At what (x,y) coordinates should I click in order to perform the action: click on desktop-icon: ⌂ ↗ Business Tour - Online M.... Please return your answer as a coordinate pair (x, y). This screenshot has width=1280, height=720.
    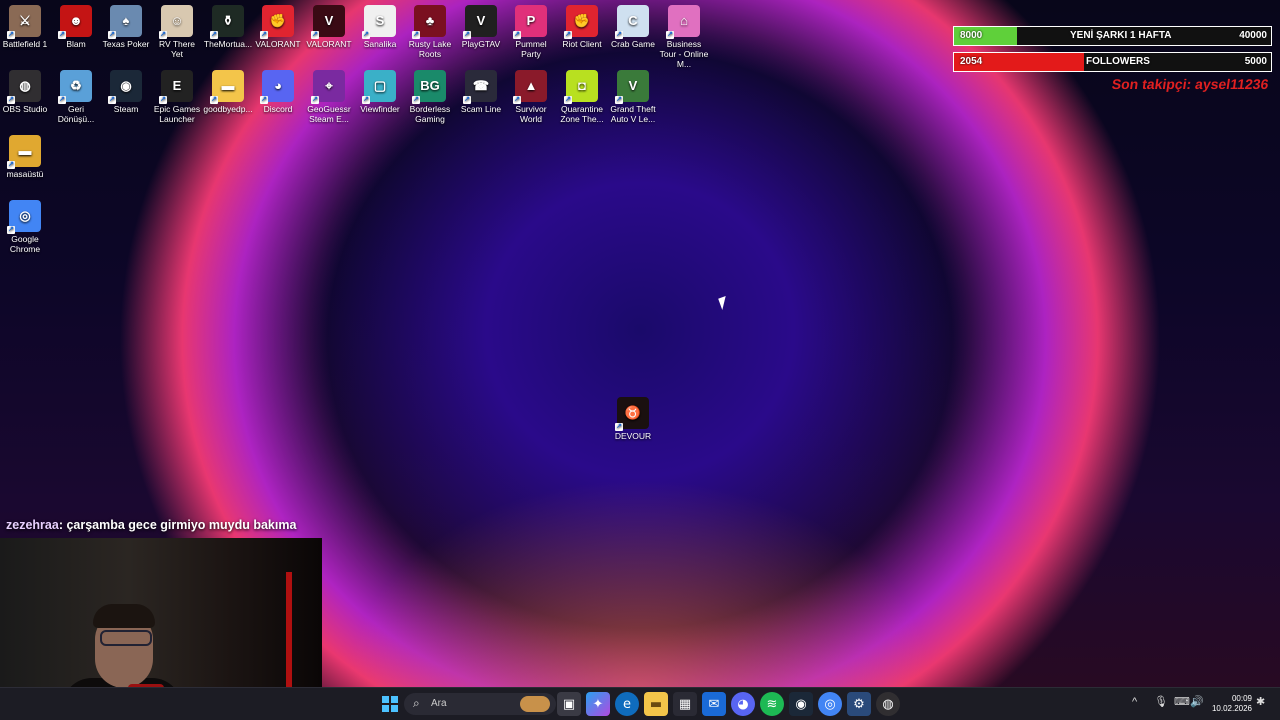
    Looking at the image, I should click on (684, 37).